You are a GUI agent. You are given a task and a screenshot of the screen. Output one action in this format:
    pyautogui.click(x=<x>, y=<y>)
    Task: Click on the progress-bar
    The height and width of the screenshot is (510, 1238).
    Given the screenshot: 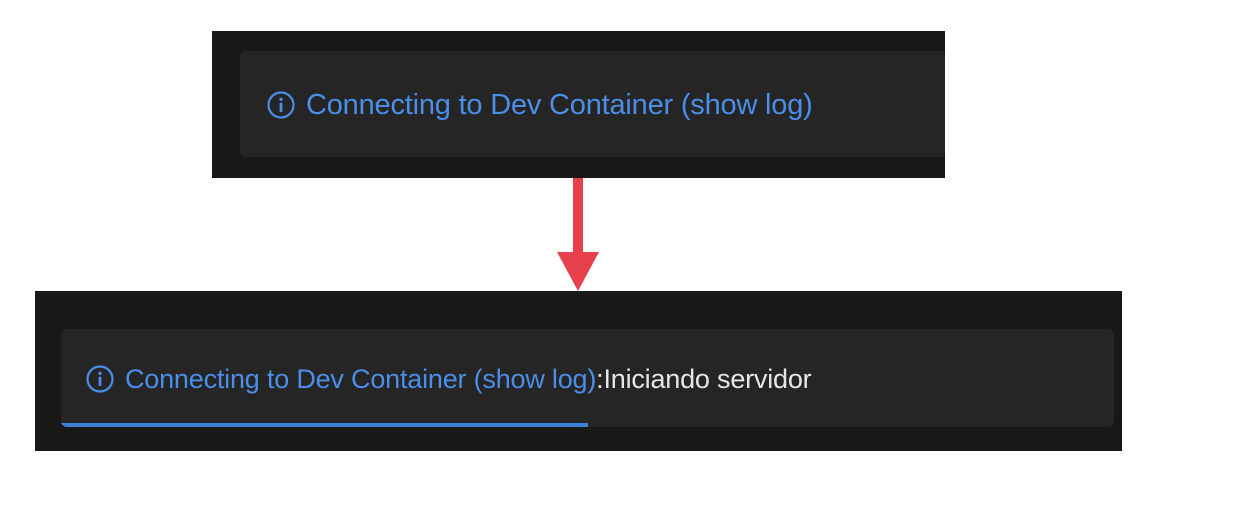 What is the action you would take?
    pyautogui.click(x=587, y=425)
    